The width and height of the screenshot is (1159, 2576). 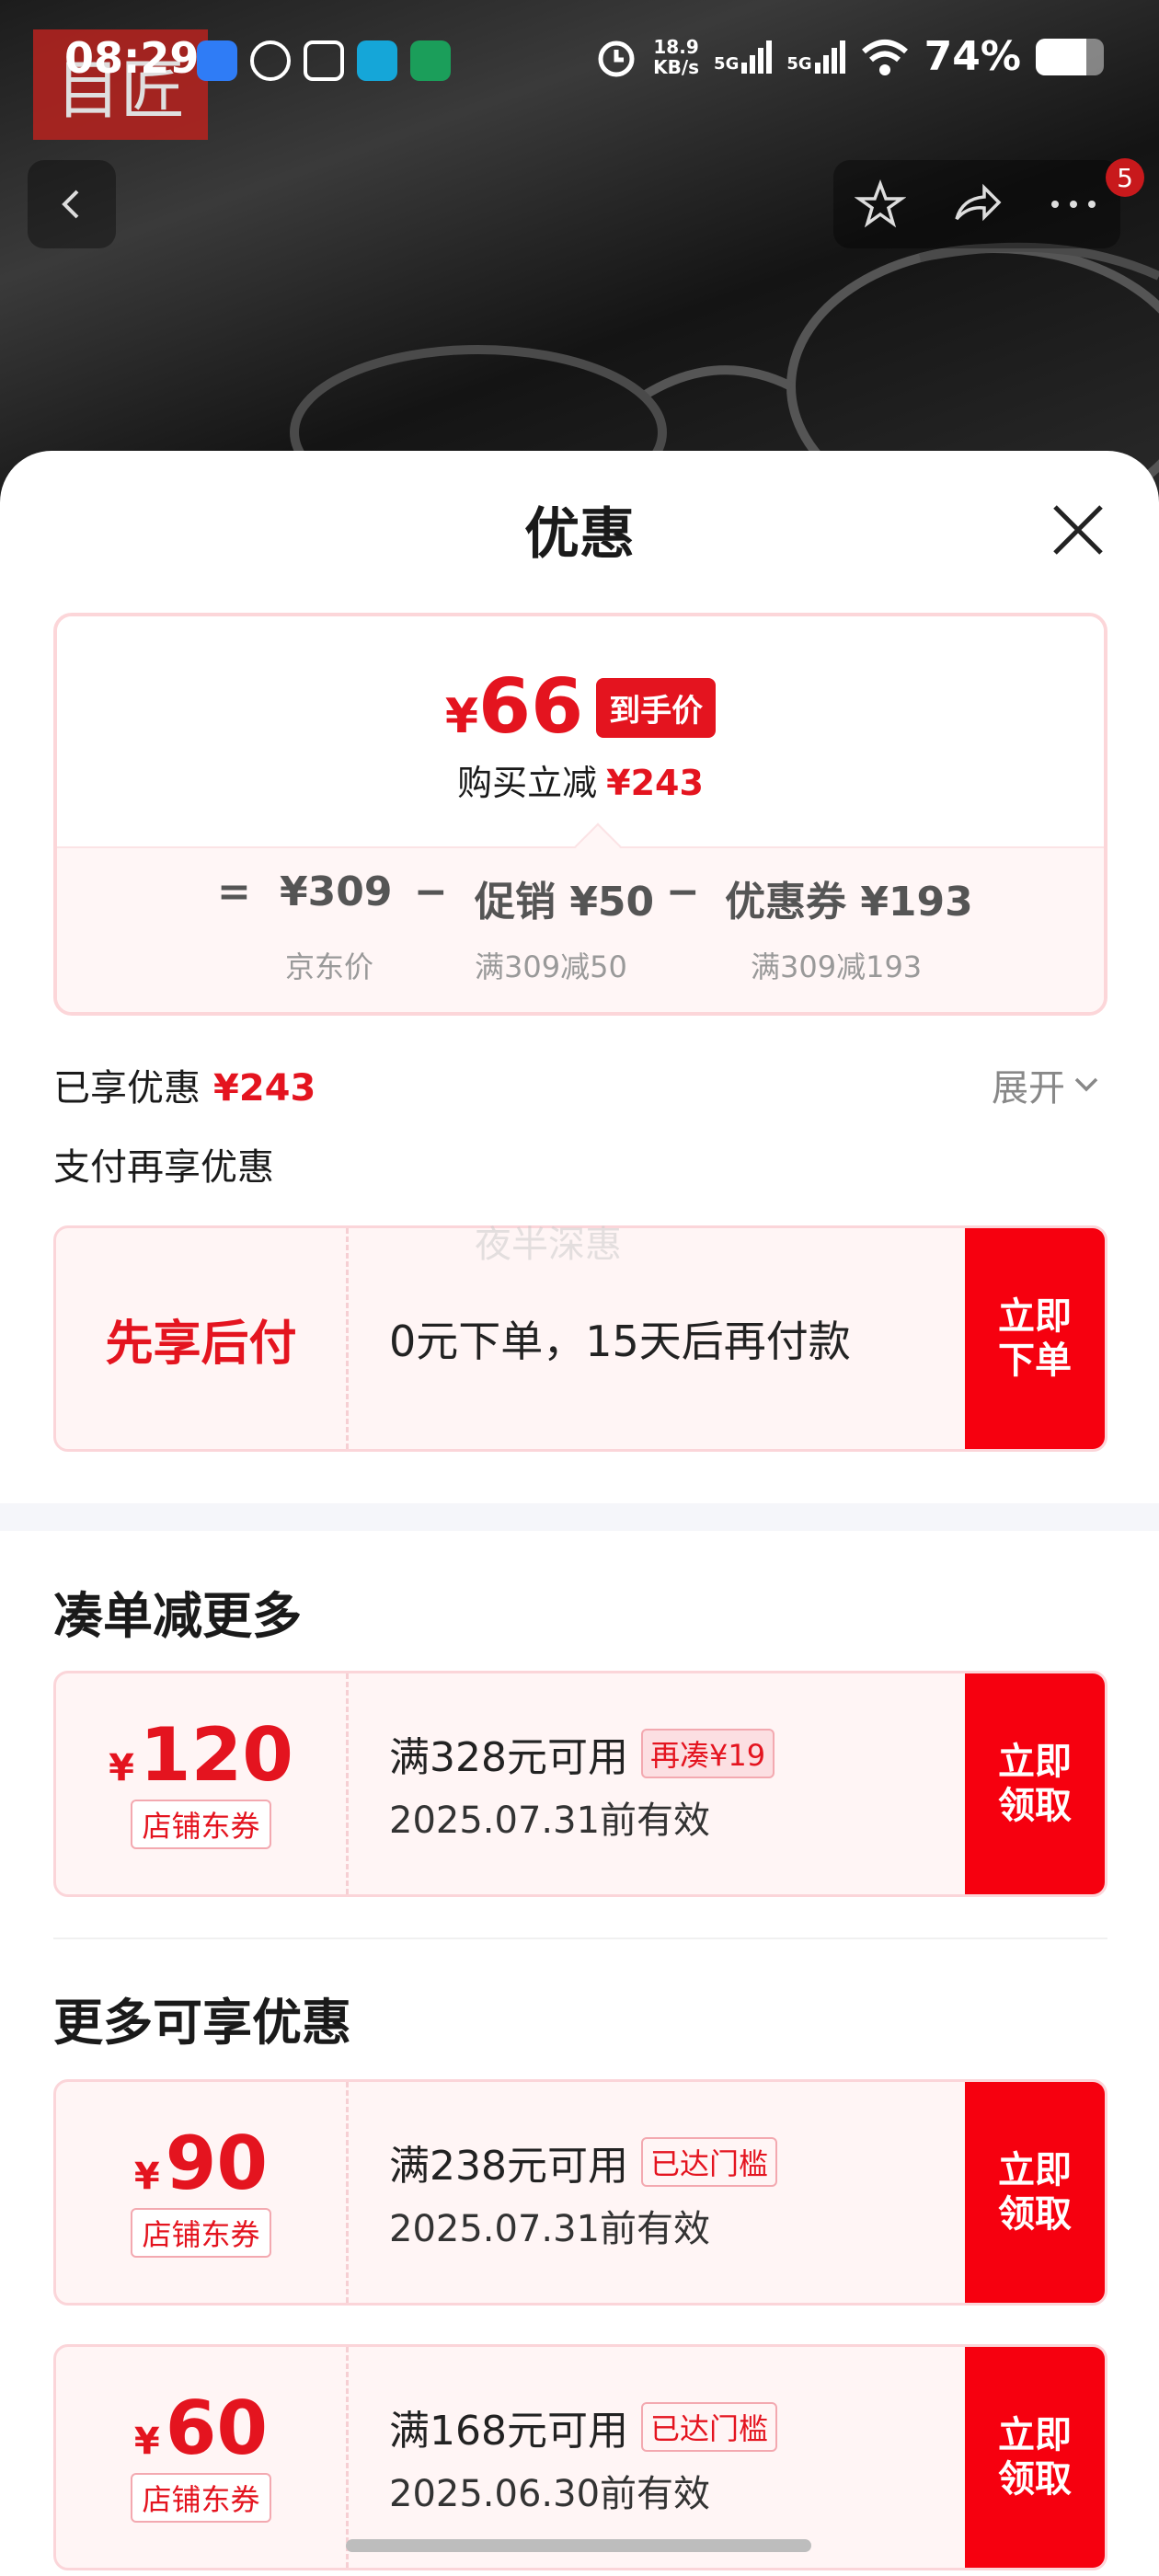 I want to click on handshake-icon, so click(x=324, y=60).